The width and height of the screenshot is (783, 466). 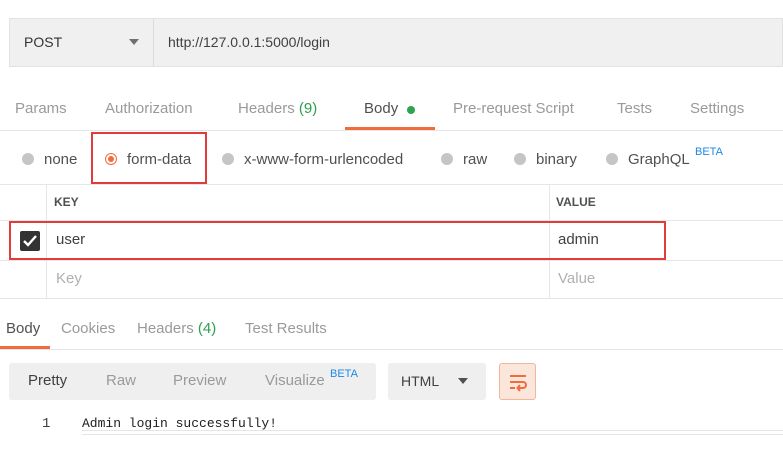 What do you see at coordinates (513, 108) in the screenshot?
I see `tab-pre-request-script: Pre-request Script` at bounding box center [513, 108].